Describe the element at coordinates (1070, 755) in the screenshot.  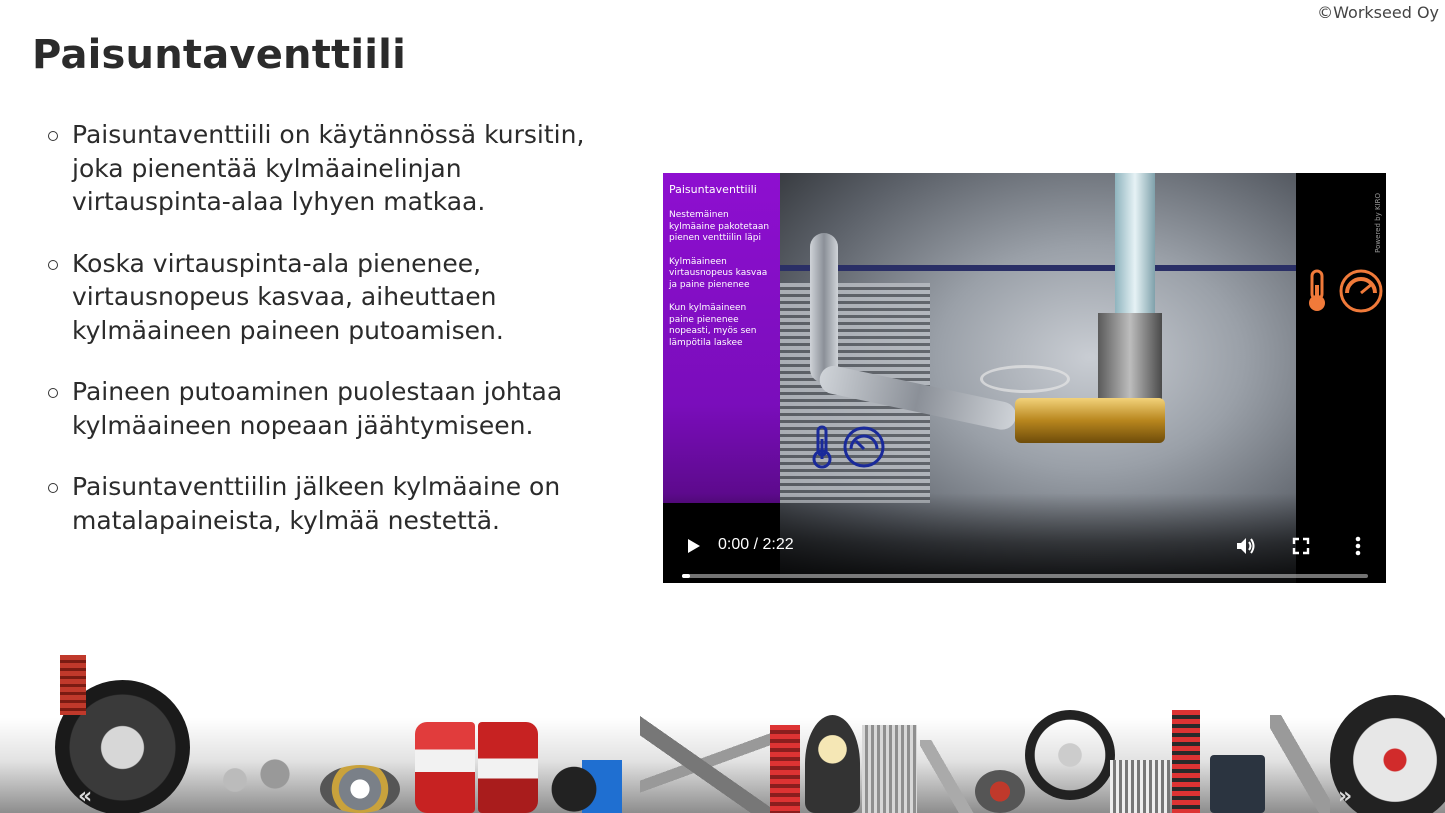
I see `steering-wheel-image` at that location.